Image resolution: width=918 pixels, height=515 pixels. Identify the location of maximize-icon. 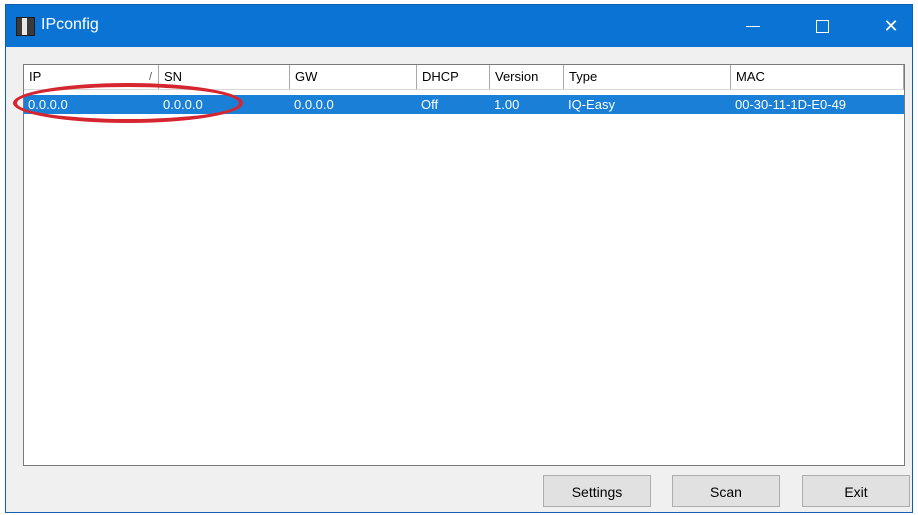
(822, 26).